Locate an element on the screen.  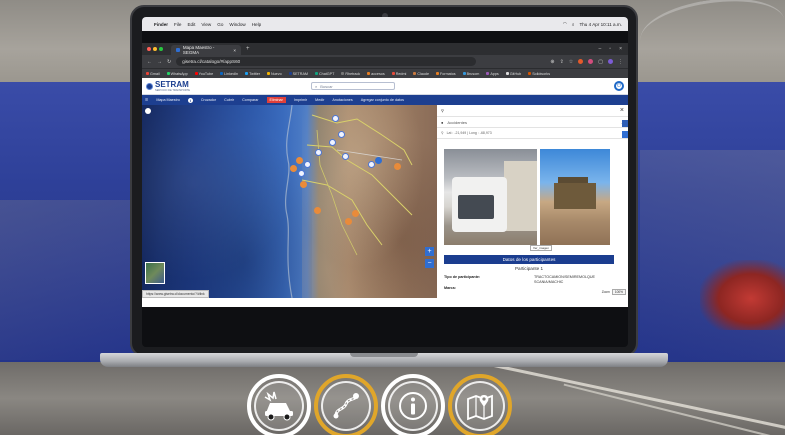
menubar-item-file: File is located at coordinates (177, 24).